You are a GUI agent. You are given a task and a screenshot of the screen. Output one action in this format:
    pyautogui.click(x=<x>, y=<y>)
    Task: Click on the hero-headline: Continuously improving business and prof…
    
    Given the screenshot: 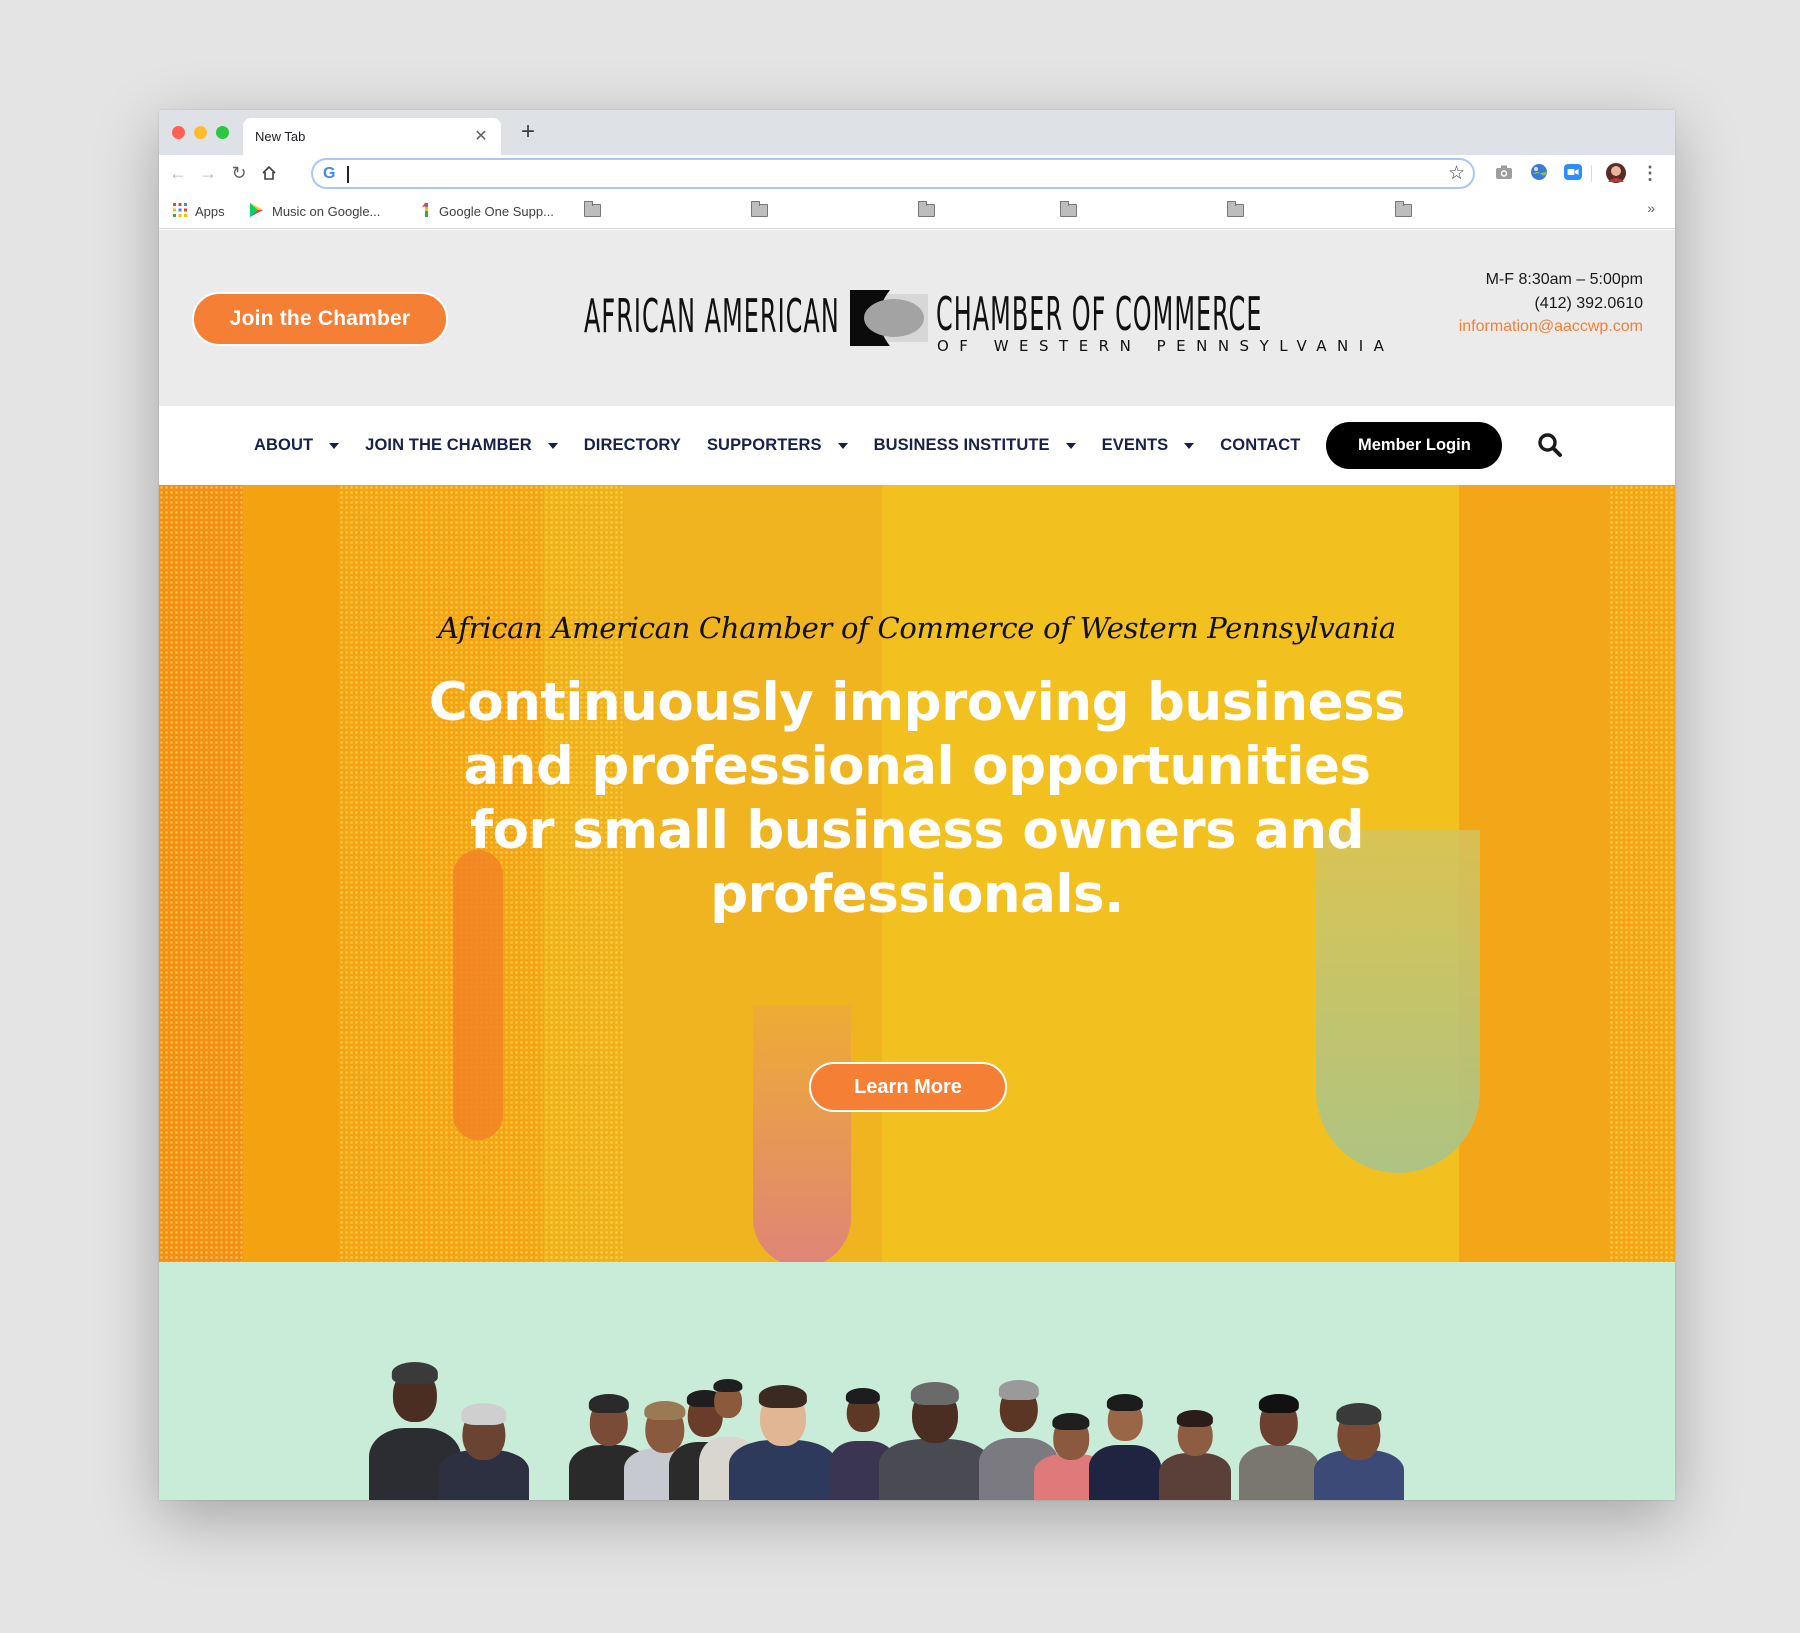 What is the action you would take?
    pyautogui.click(x=917, y=799)
    